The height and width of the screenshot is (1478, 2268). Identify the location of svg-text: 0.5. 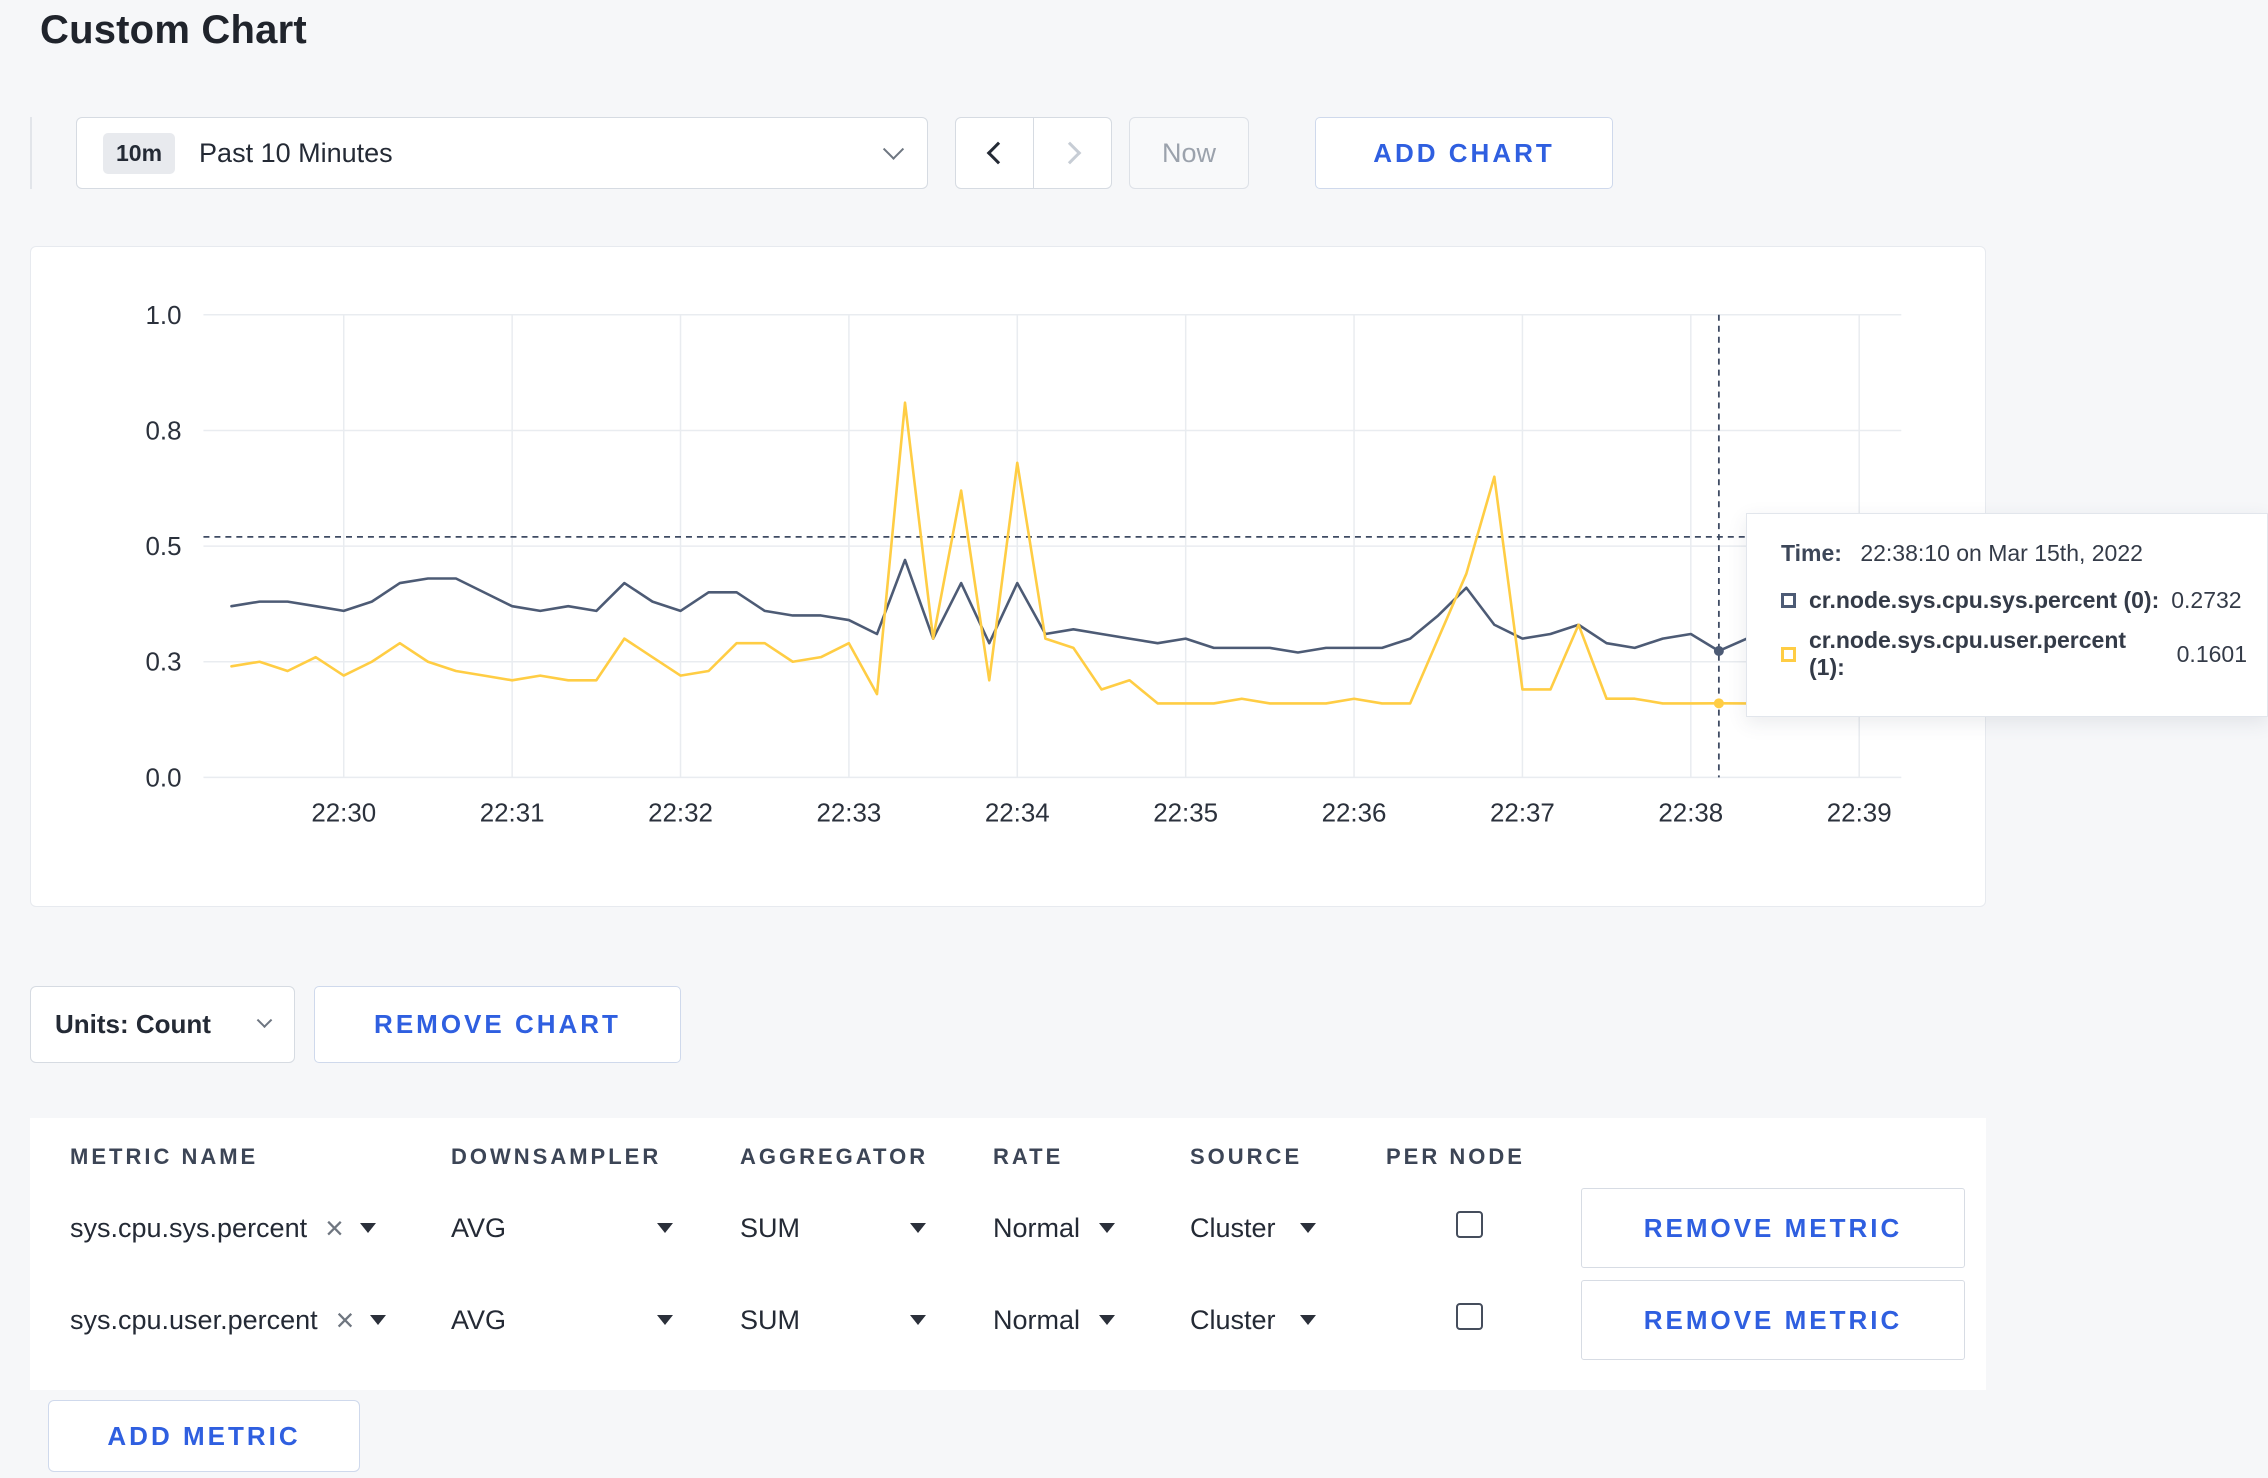
(163, 547).